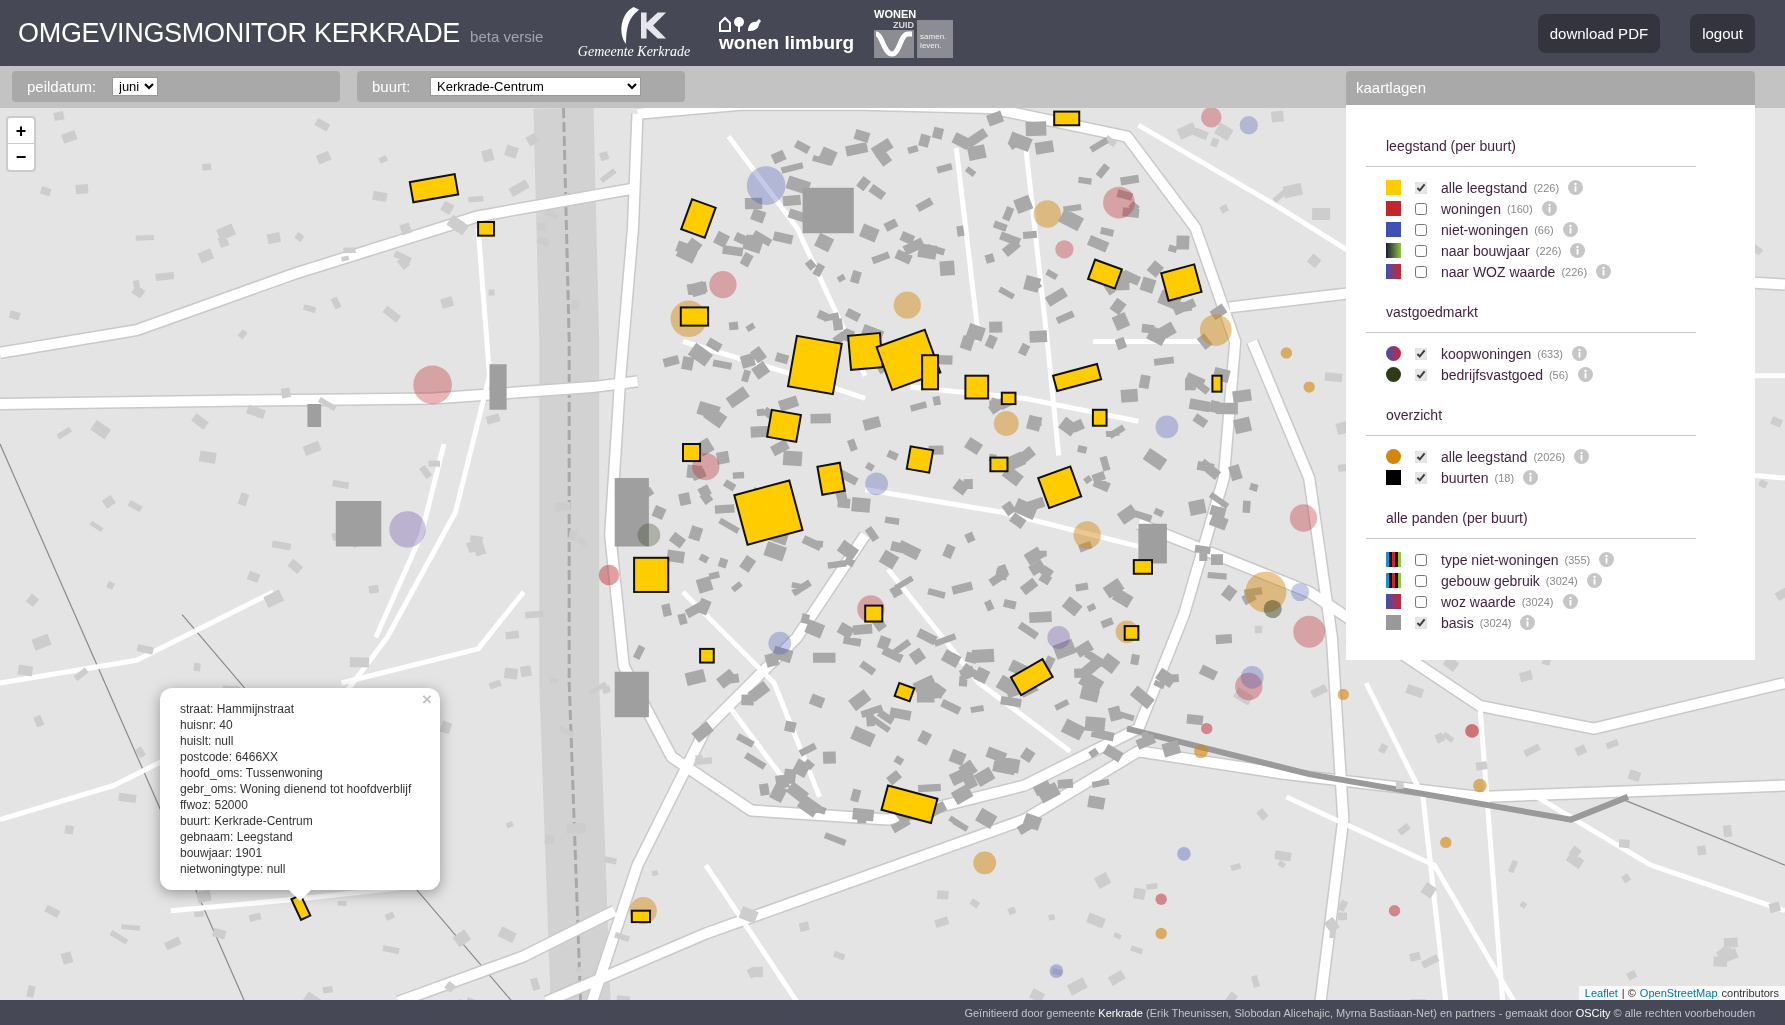 This screenshot has width=1785, height=1025. What do you see at coordinates (229, 757) in the screenshot?
I see `popup-field: postcode: 6466XX` at bounding box center [229, 757].